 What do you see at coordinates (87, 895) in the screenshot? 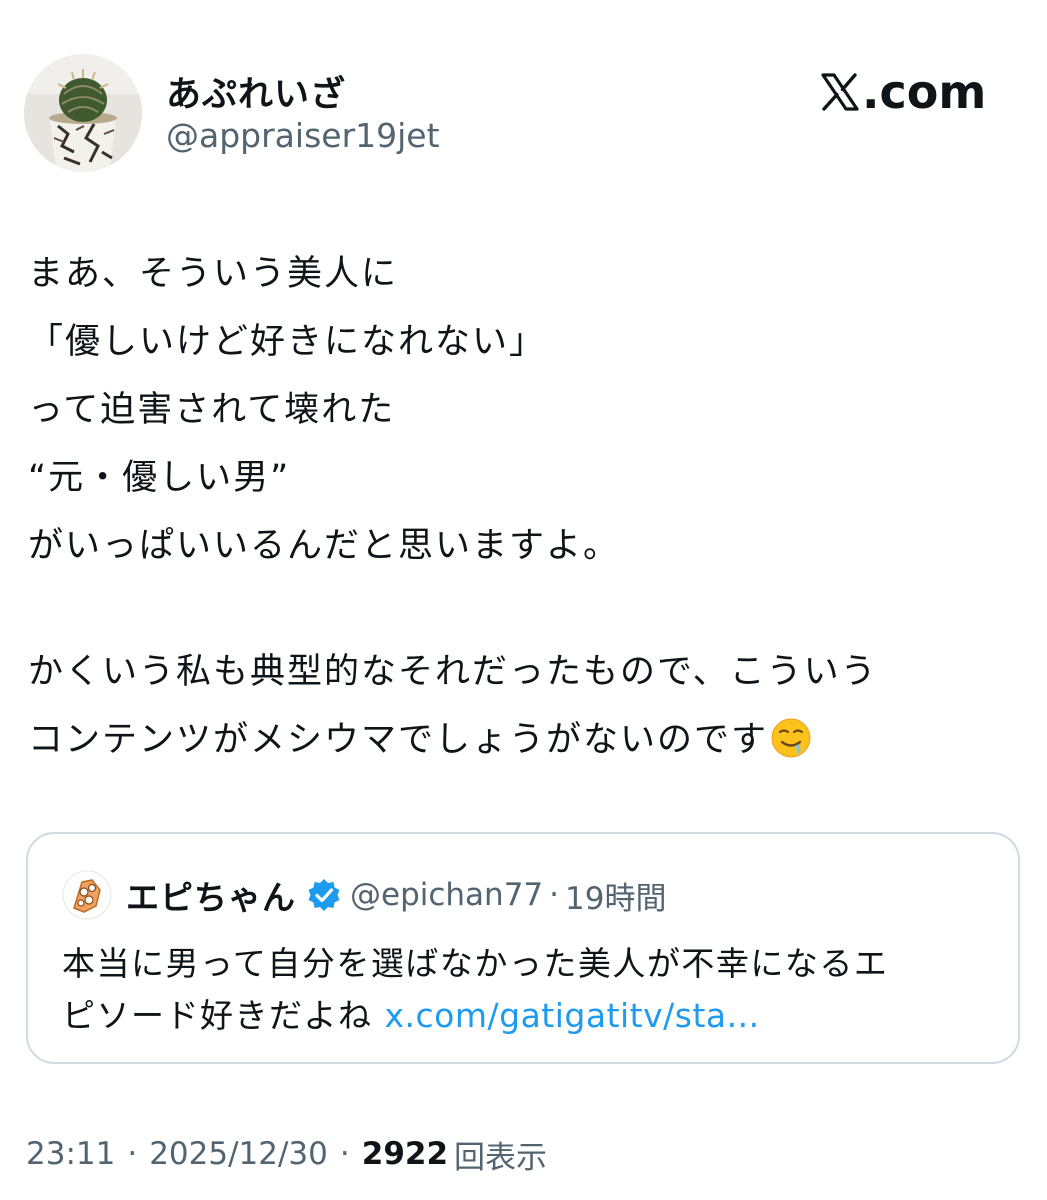
I see `quoted-author-avatar` at bounding box center [87, 895].